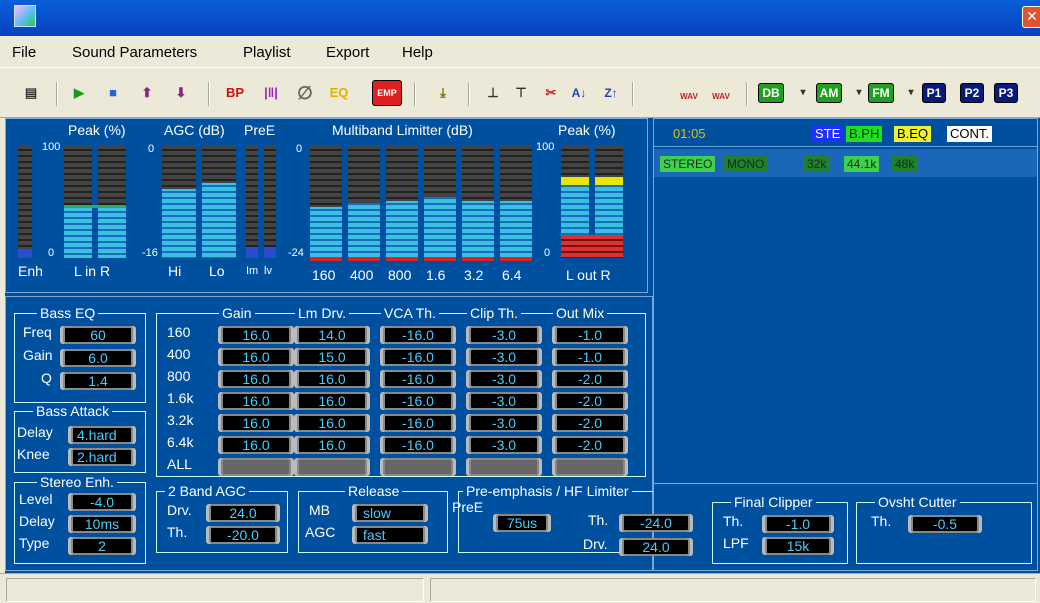 The image size is (1040, 603). What do you see at coordinates (418, 401) in the screenshot?
I see `mb-cell-3-2: -16.0` at bounding box center [418, 401].